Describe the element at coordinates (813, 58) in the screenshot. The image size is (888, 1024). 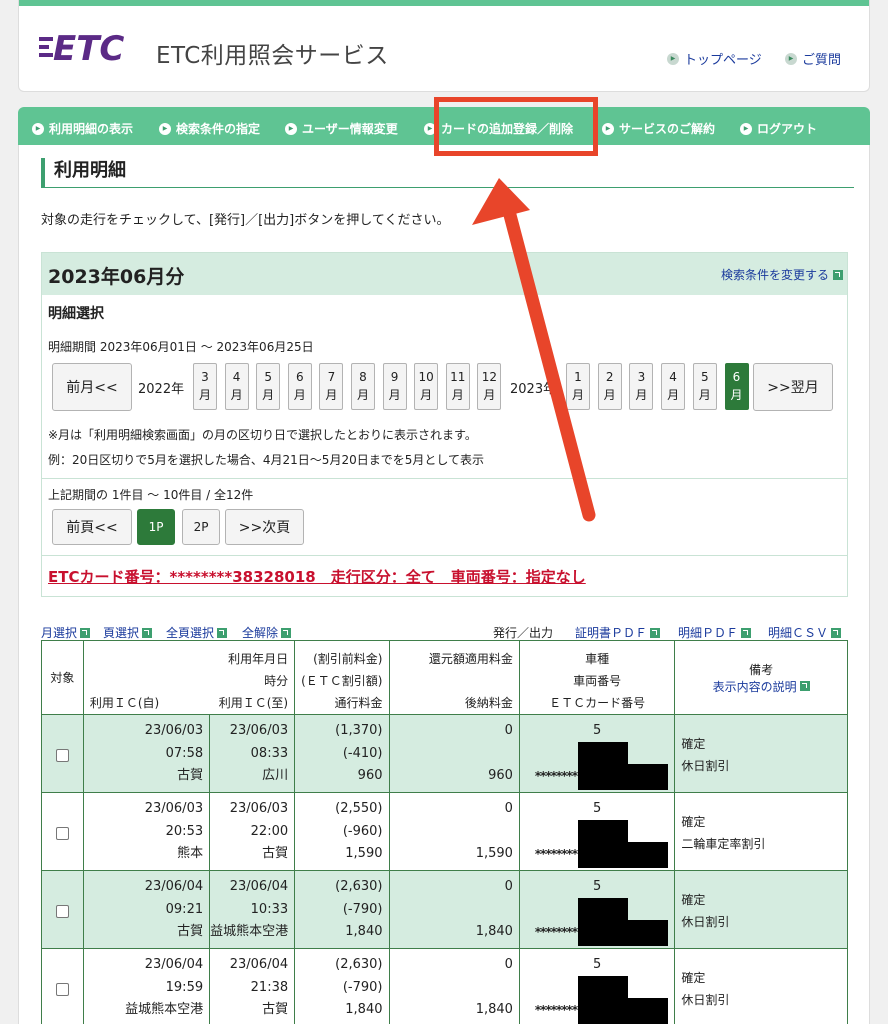
I see `faq-link: ▶ ご質問` at that location.